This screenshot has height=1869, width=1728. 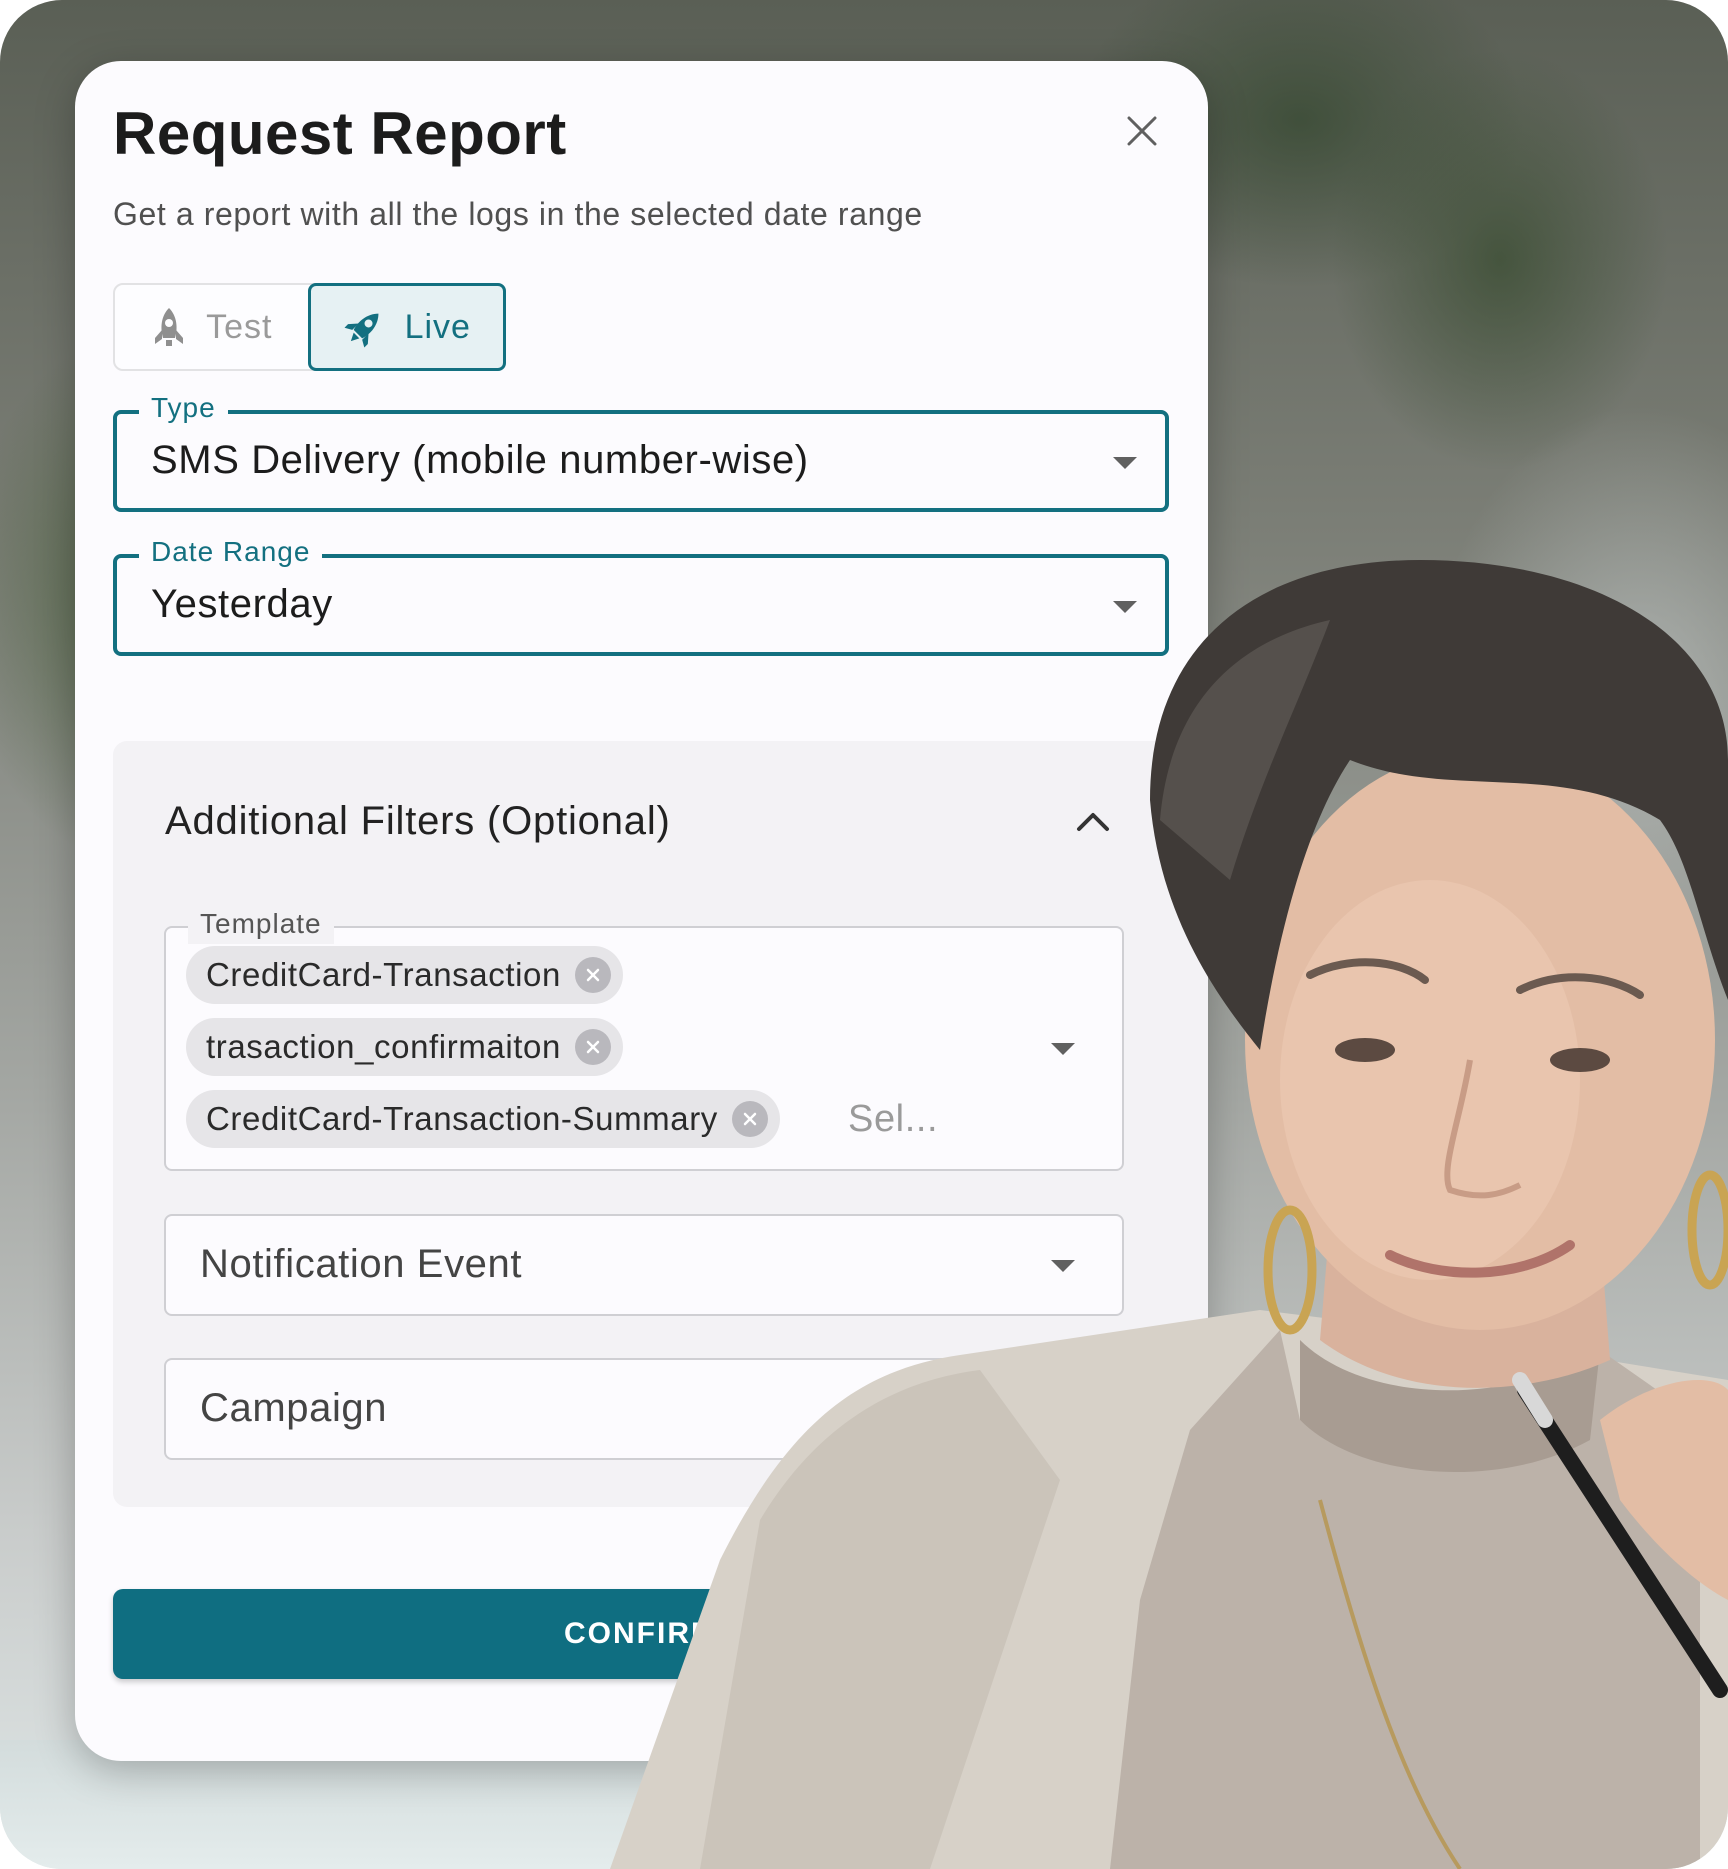 I want to click on template-chip: CreditCard-Transaction-Summary, so click(x=483, y=1119).